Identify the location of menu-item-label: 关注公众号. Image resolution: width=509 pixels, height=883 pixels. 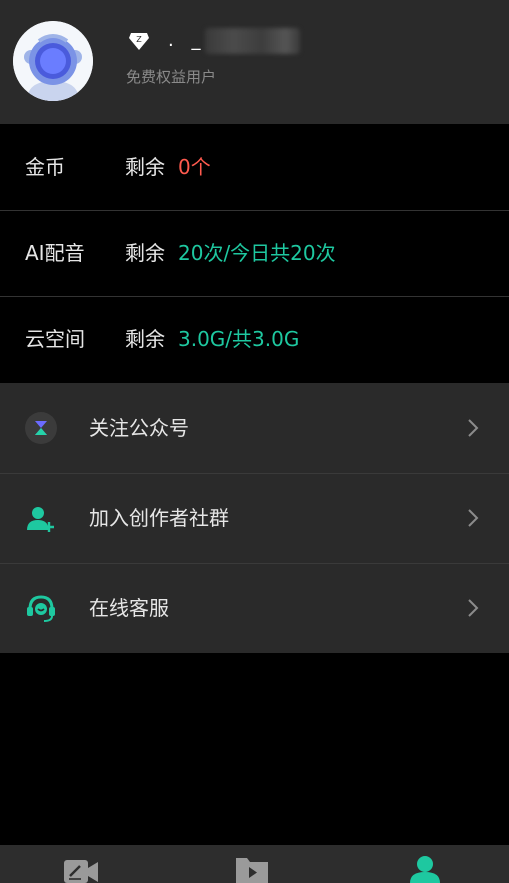
(139, 428).